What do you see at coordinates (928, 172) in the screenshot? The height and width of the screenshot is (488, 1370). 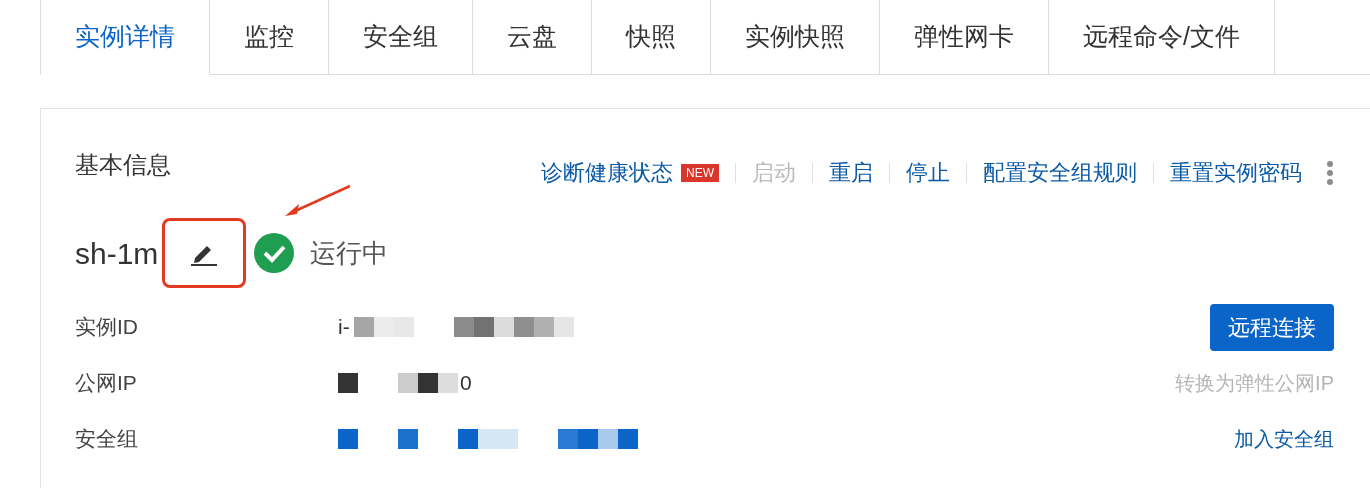 I see `action-link: 停止` at bounding box center [928, 172].